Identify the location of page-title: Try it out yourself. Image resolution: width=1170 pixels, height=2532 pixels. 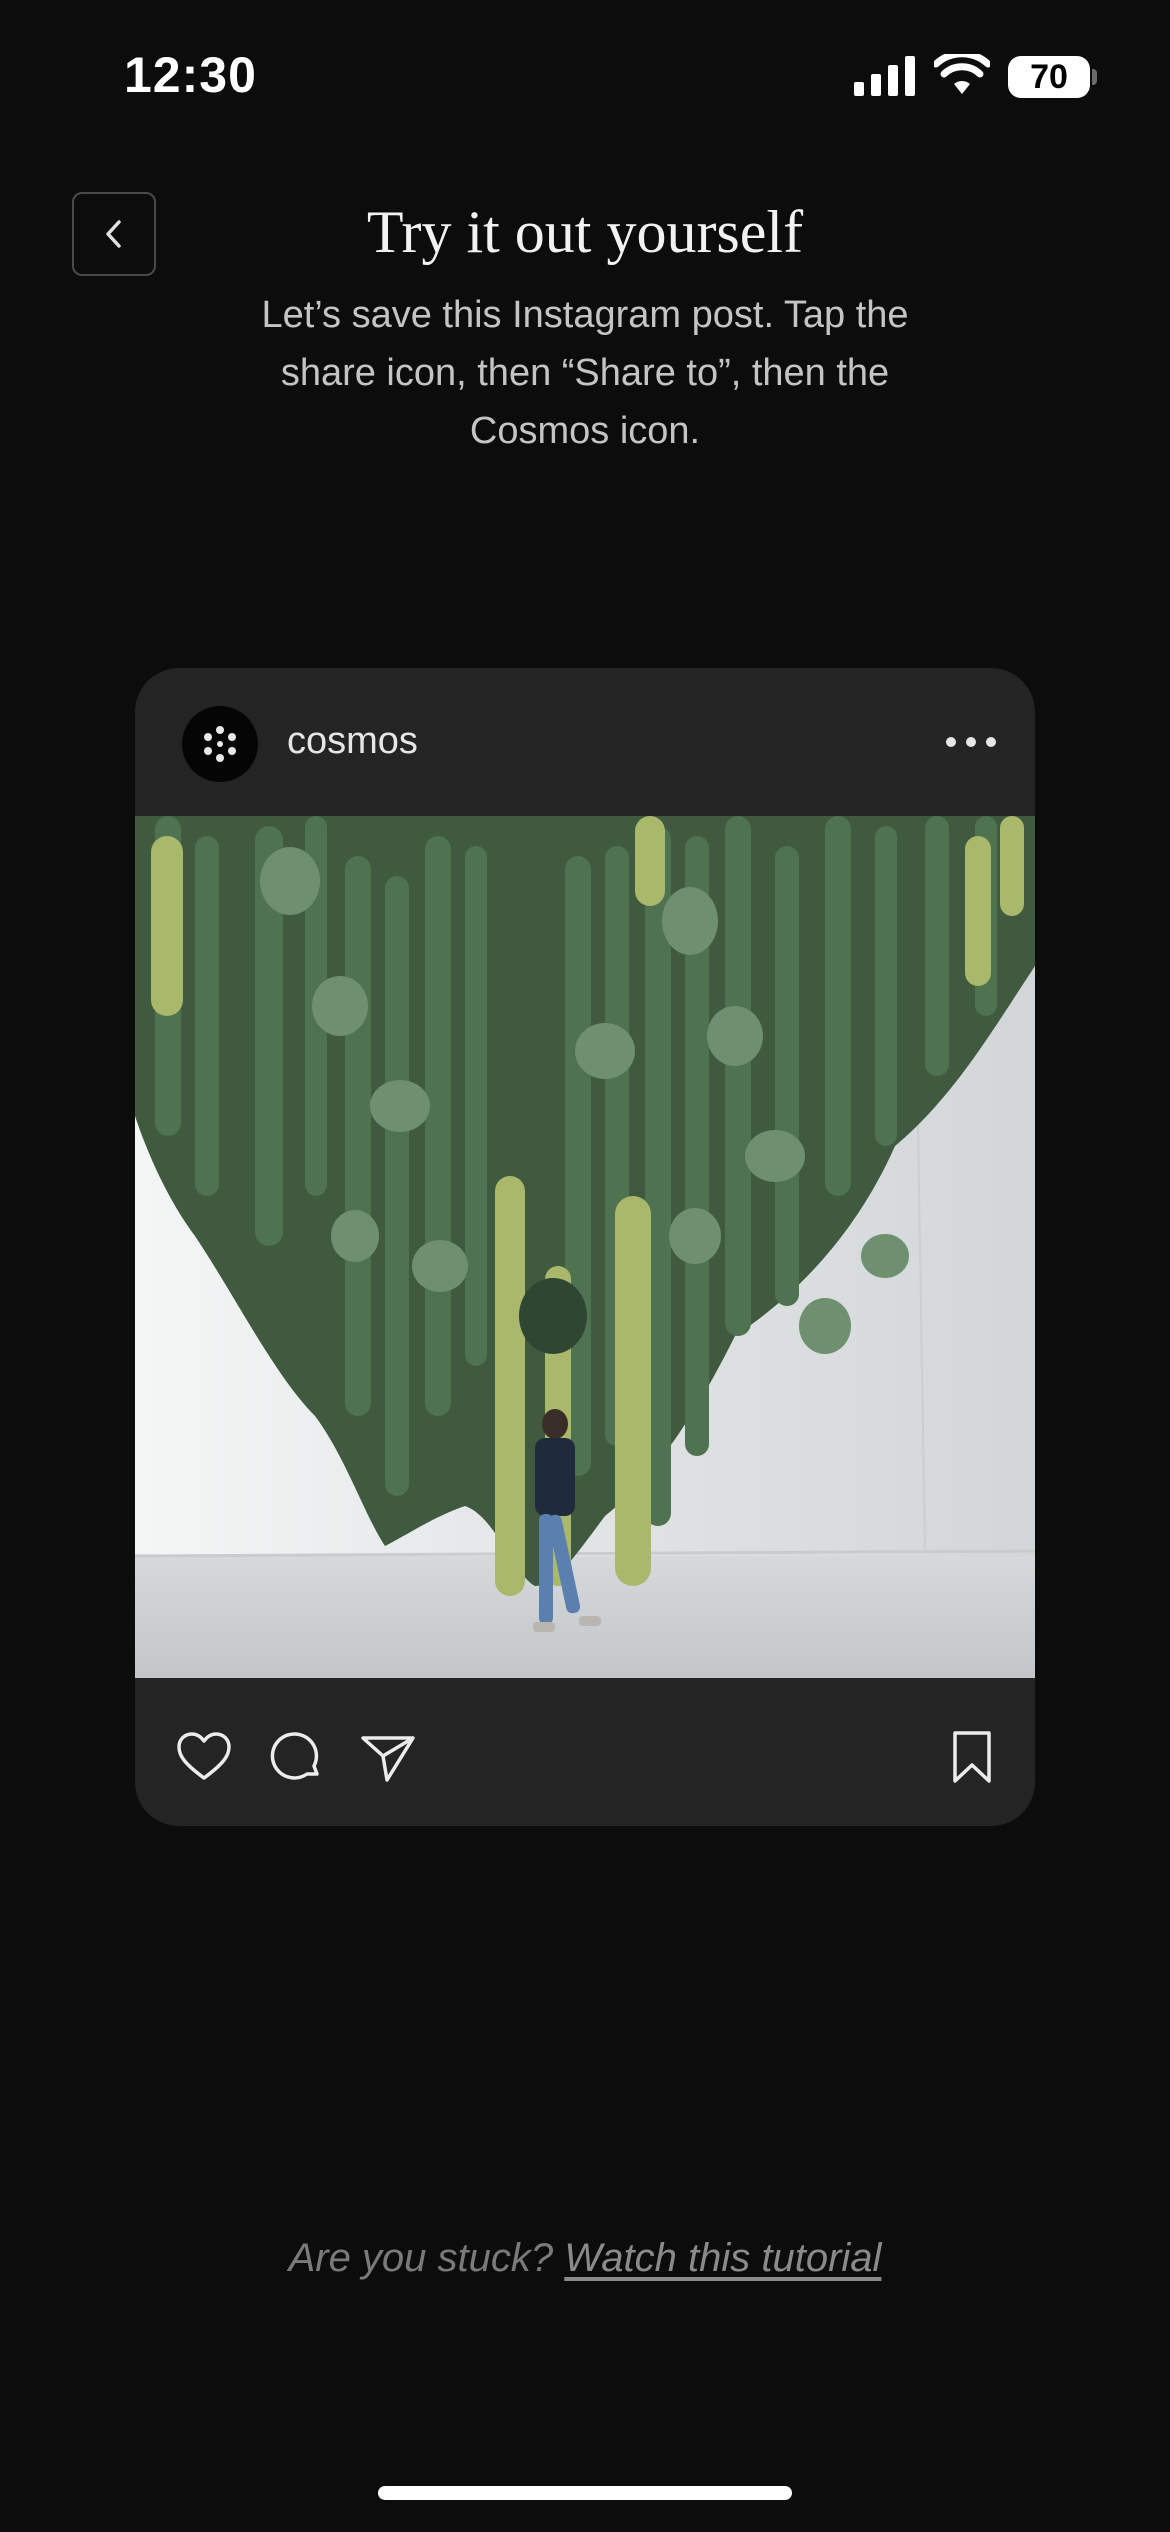
(585, 232).